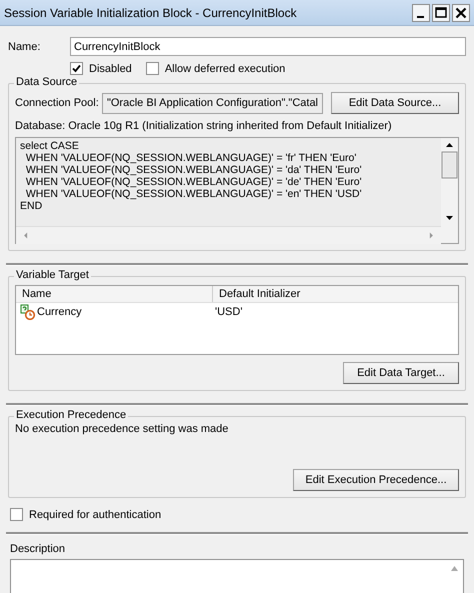  I want to click on precedence-message: No execution precedence setting was made, so click(122, 429).